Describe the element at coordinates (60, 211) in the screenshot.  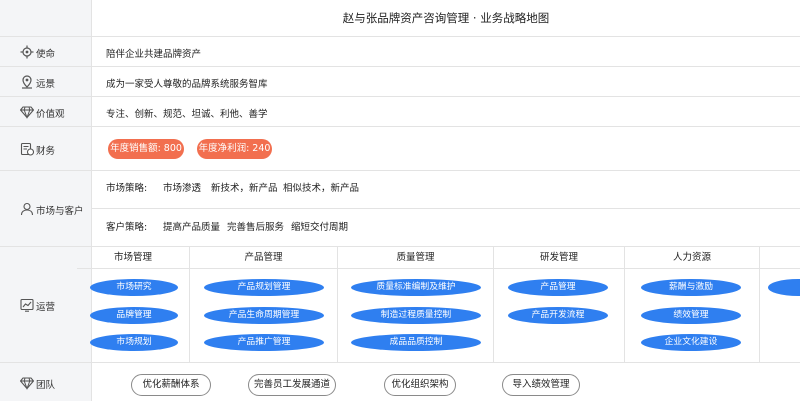
I see `market-label: 市场与客户` at that location.